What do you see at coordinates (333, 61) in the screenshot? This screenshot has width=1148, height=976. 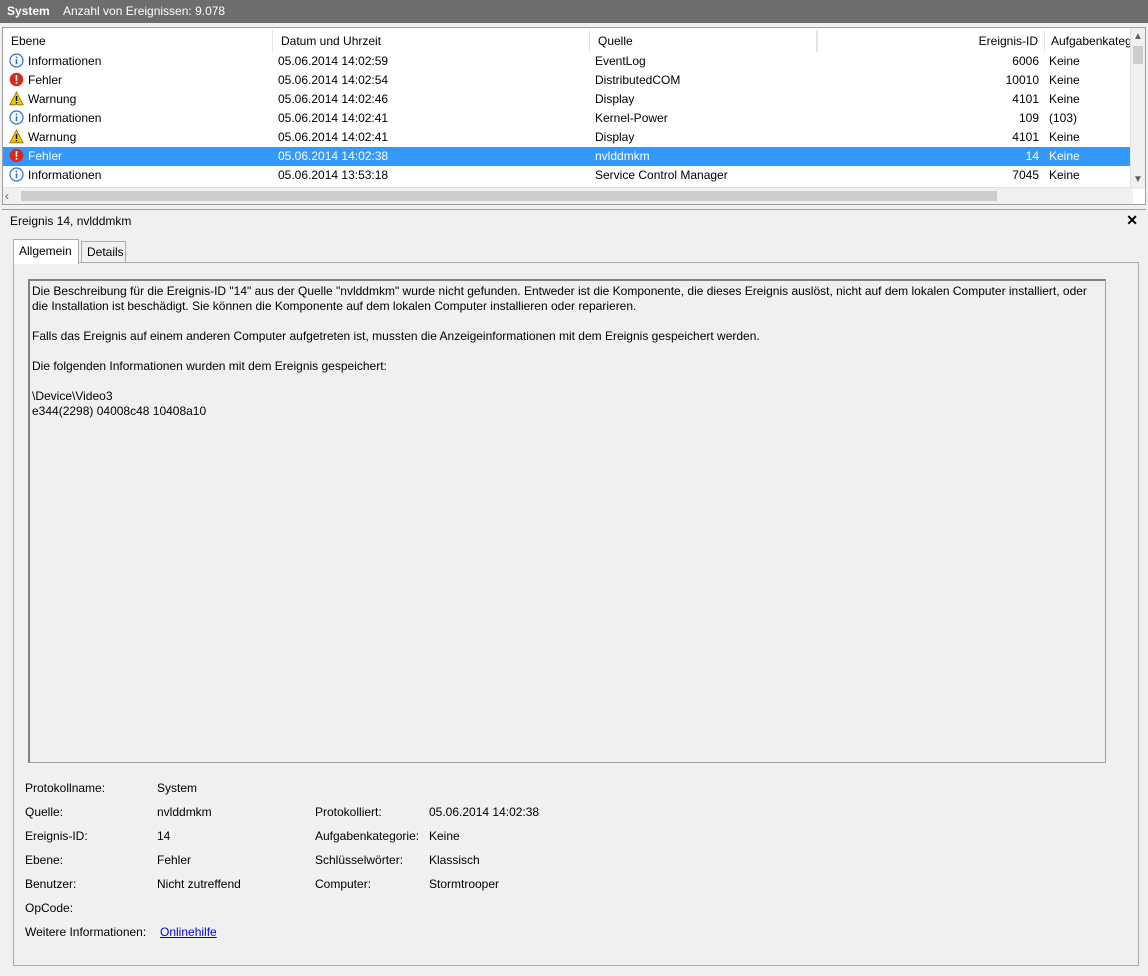 I see `cell-datetime: 05.06.2014 14:02:59` at bounding box center [333, 61].